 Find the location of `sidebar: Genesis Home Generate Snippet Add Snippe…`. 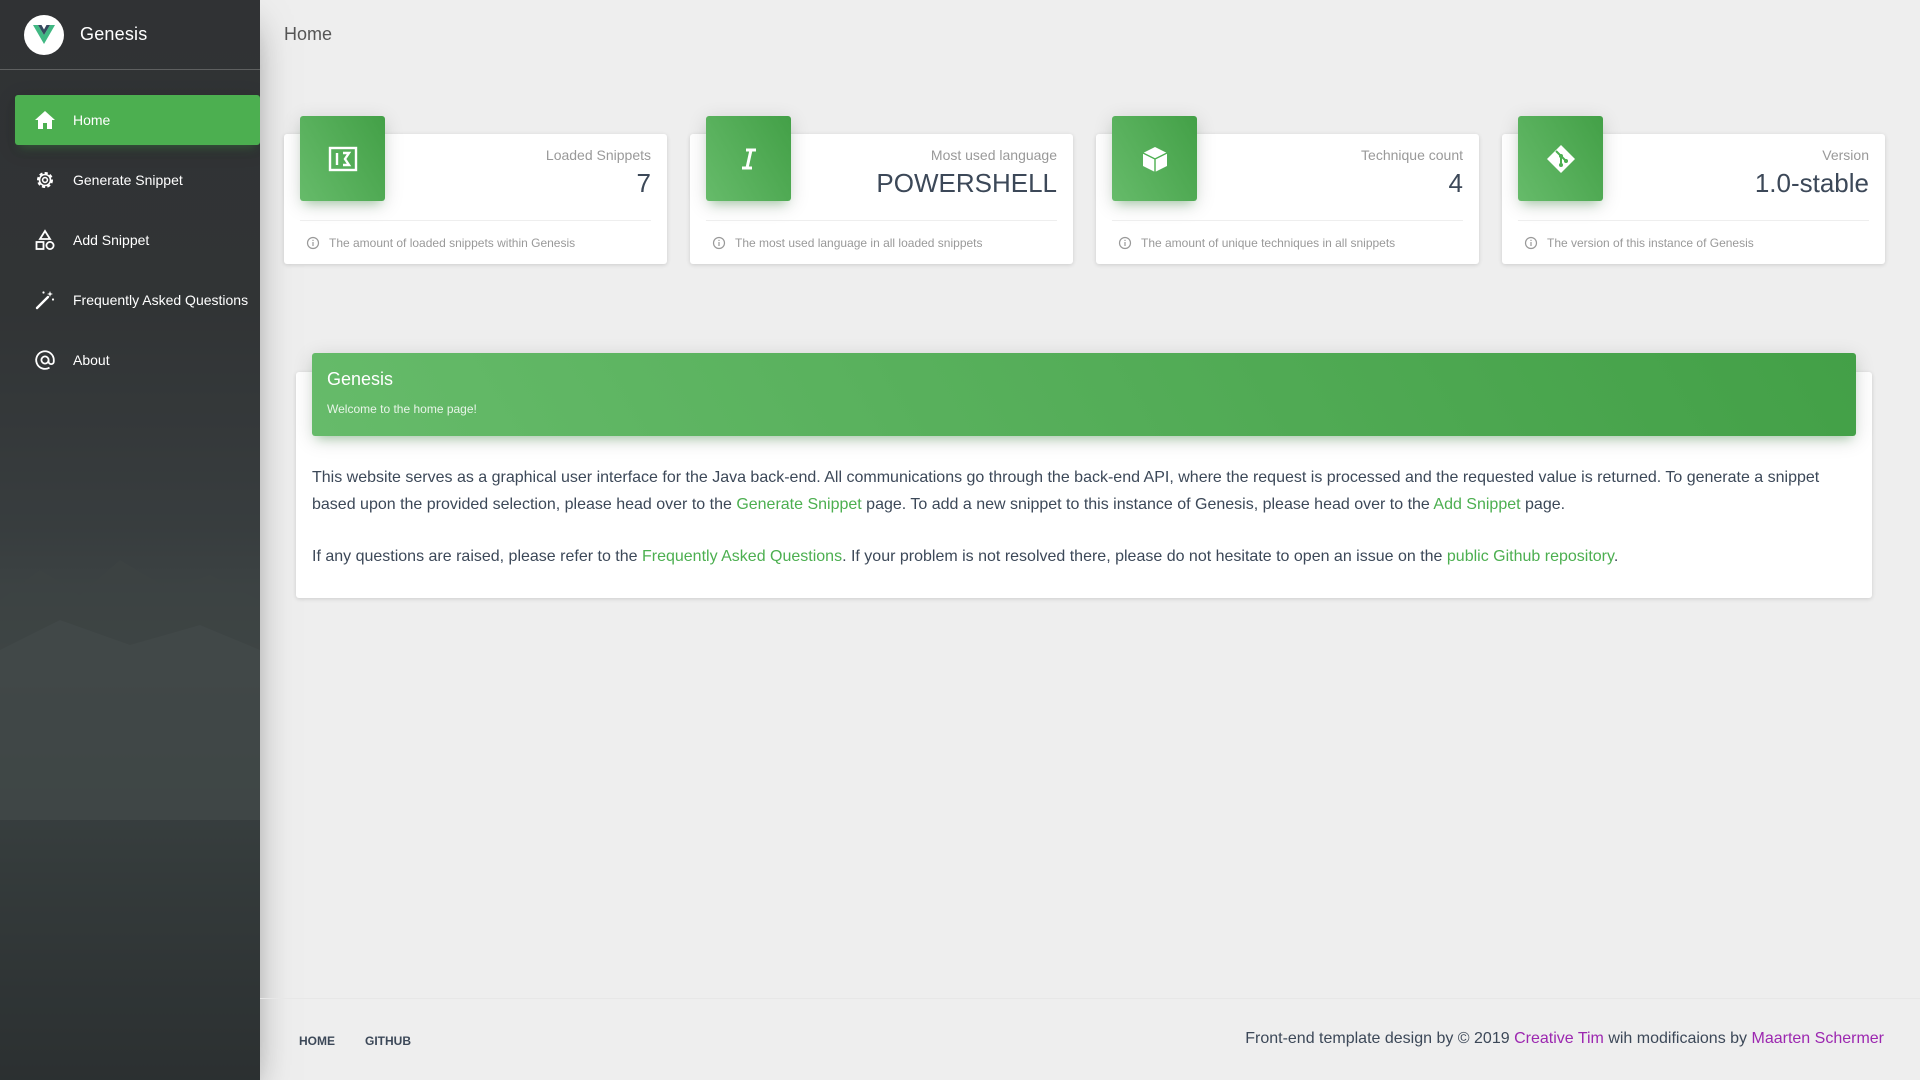

sidebar: Genesis Home Generate Snippet Add Snippe… is located at coordinates (130, 540).